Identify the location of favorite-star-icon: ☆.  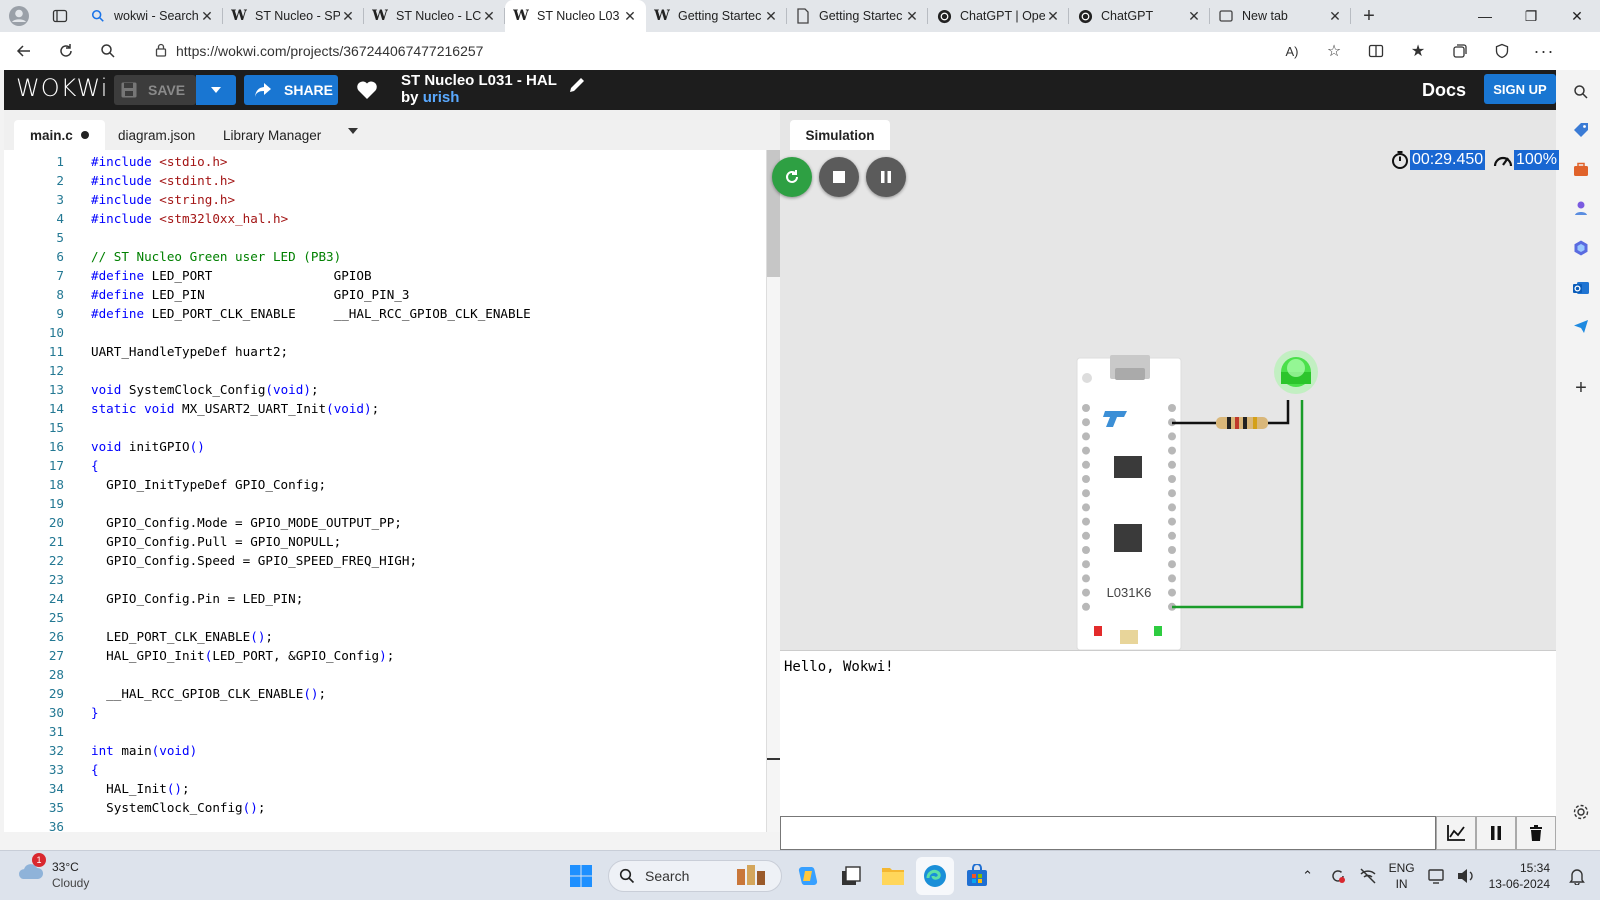
(1334, 51).